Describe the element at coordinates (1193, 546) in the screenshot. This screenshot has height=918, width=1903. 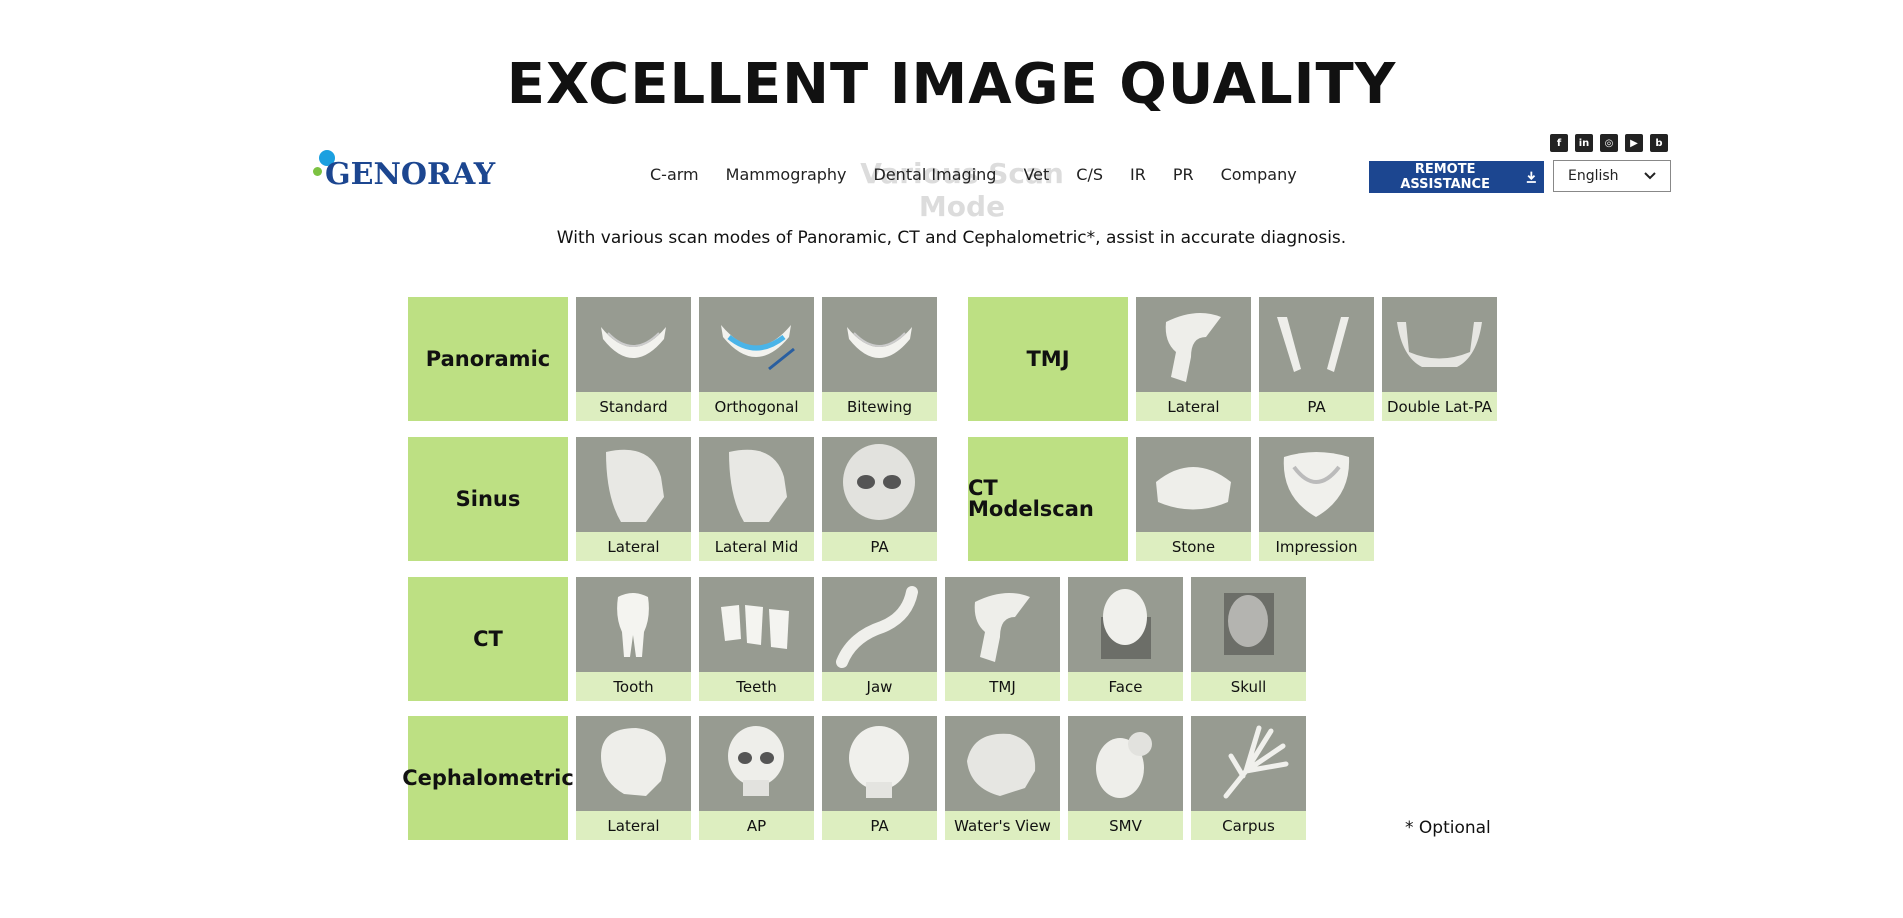
I see `tile-label: Stone` at that location.